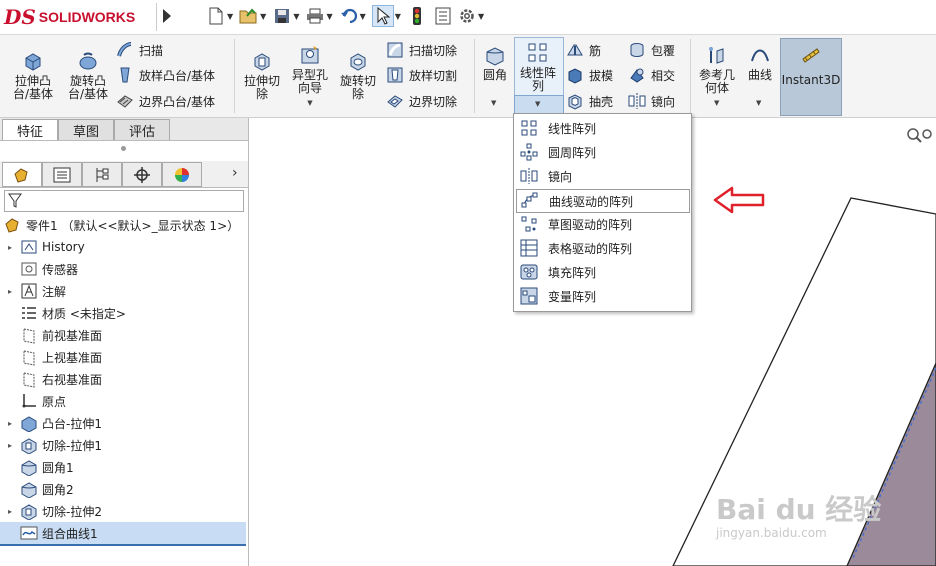  What do you see at coordinates (651, 50) in the screenshot?
I see `wrap-button: 包覆` at bounding box center [651, 50].